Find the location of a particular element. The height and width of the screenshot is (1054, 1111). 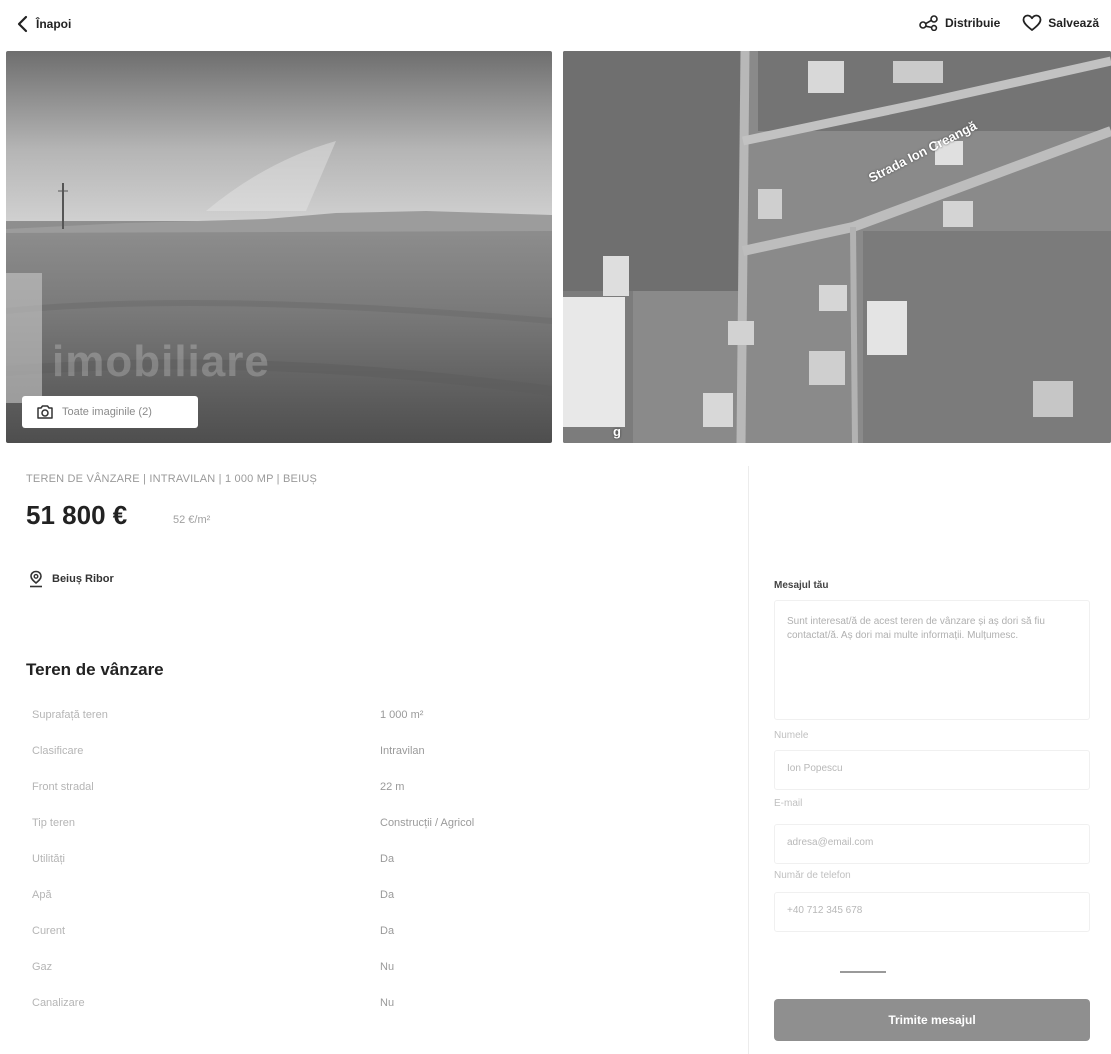

top-bar: Înapoi Distribuie Salvează is located at coordinates (555, 25).